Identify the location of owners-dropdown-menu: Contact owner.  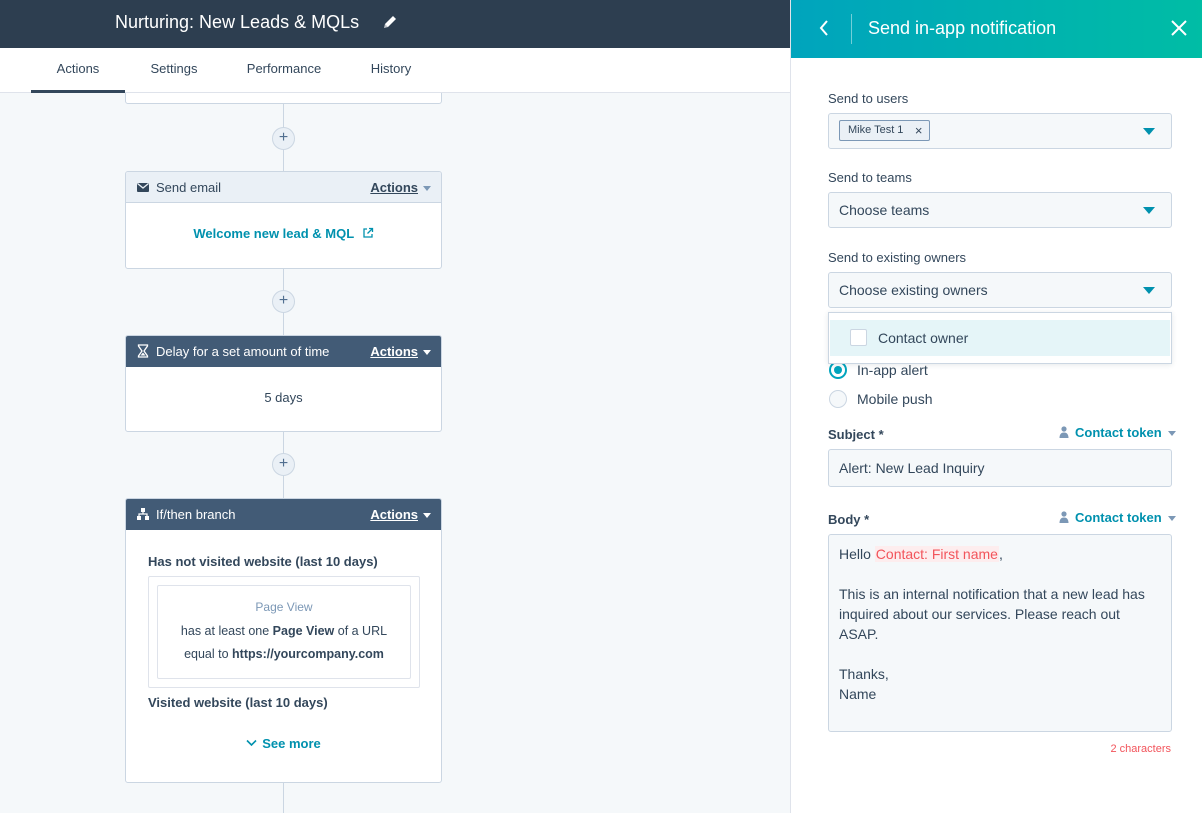
(1000, 338).